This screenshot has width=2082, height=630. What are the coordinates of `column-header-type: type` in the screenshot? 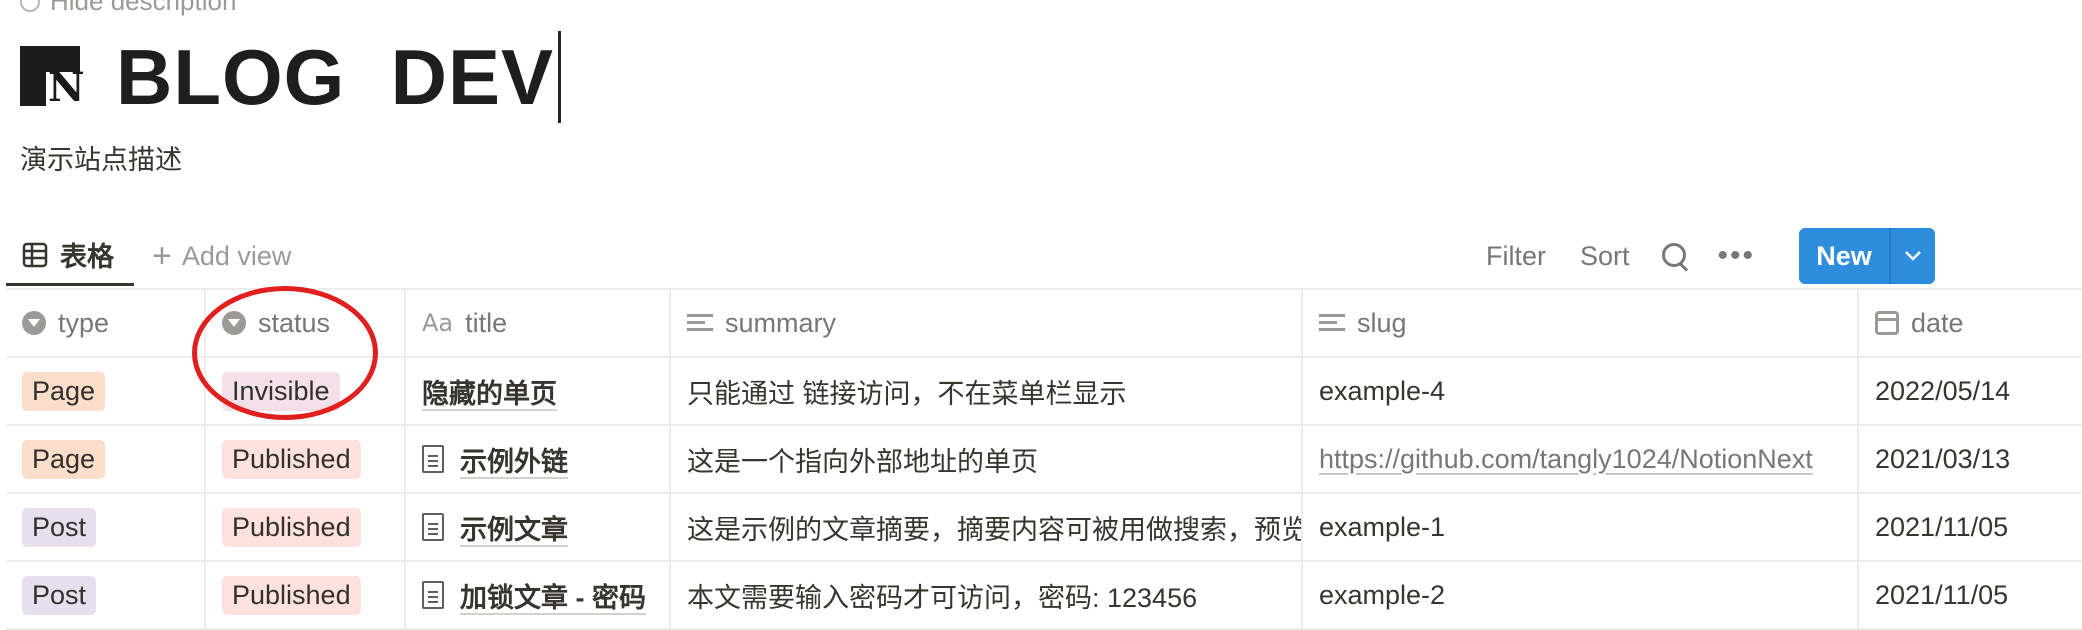 It's located at (106, 323).